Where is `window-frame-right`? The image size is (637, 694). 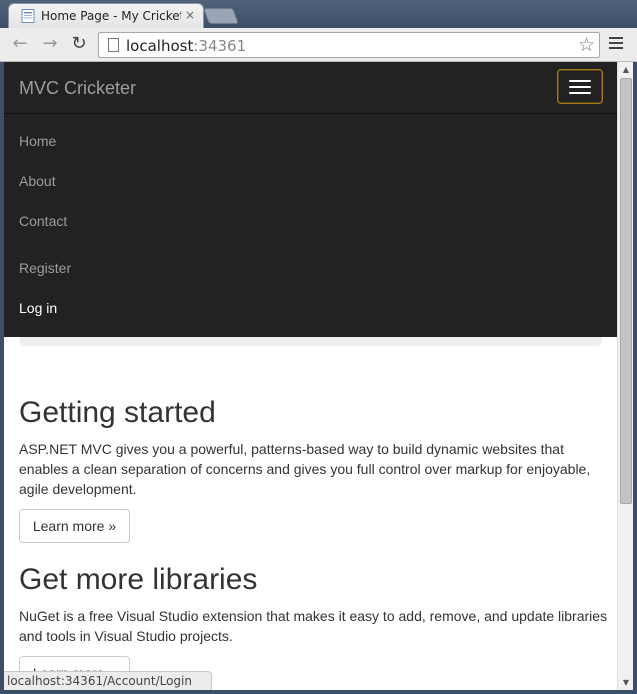
window-frame-right is located at coordinates (635, 378).